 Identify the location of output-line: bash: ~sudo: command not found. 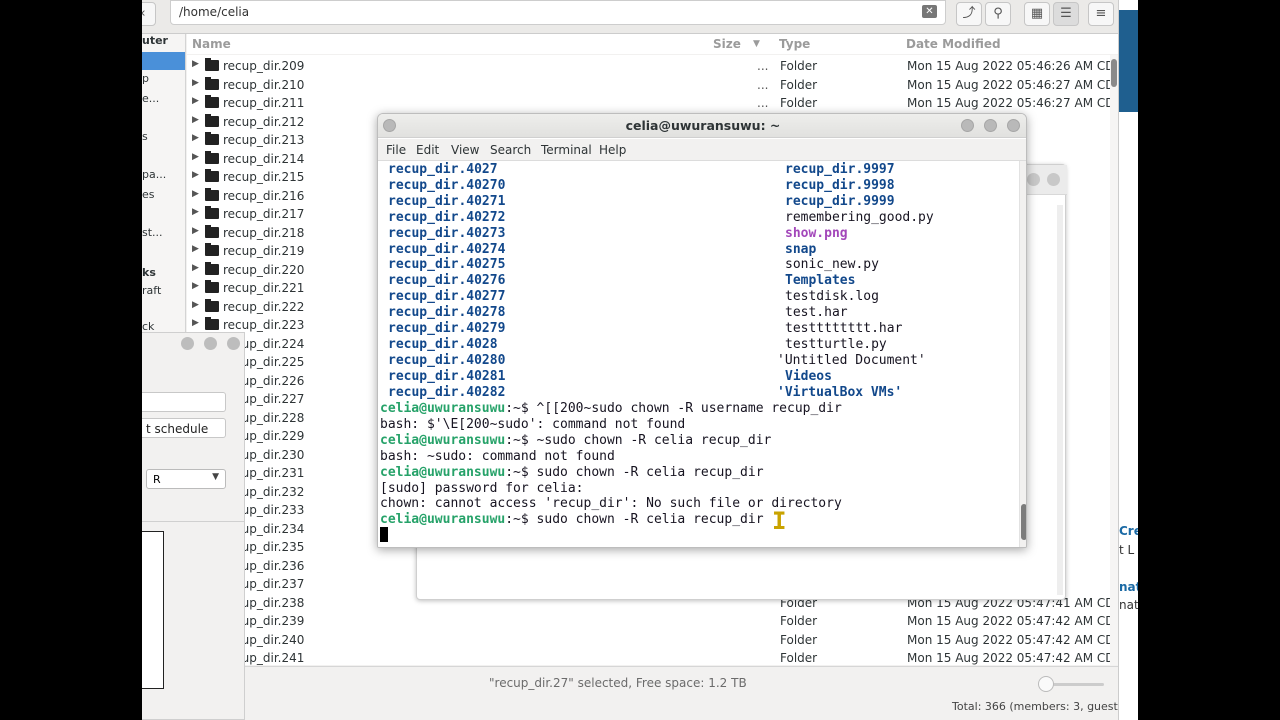
(497, 457).